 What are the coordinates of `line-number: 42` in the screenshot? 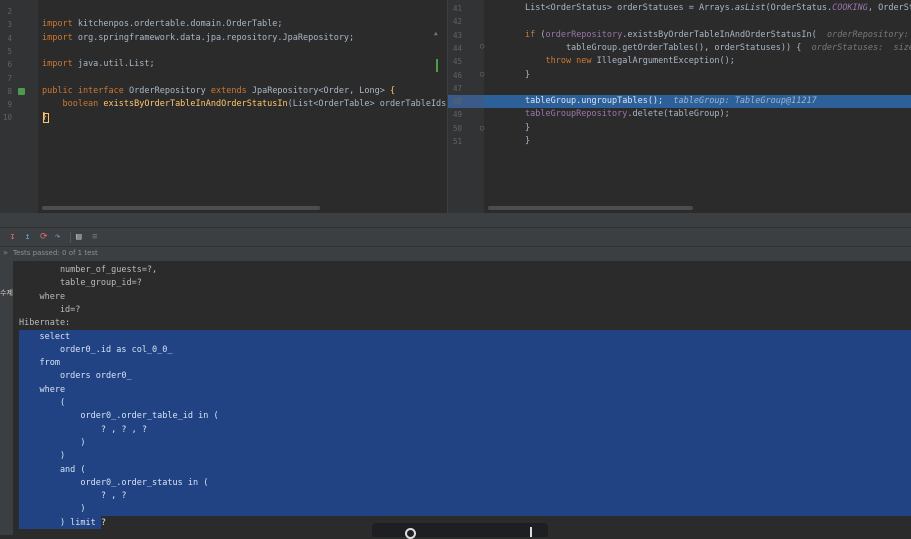 It's located at (457, 22).